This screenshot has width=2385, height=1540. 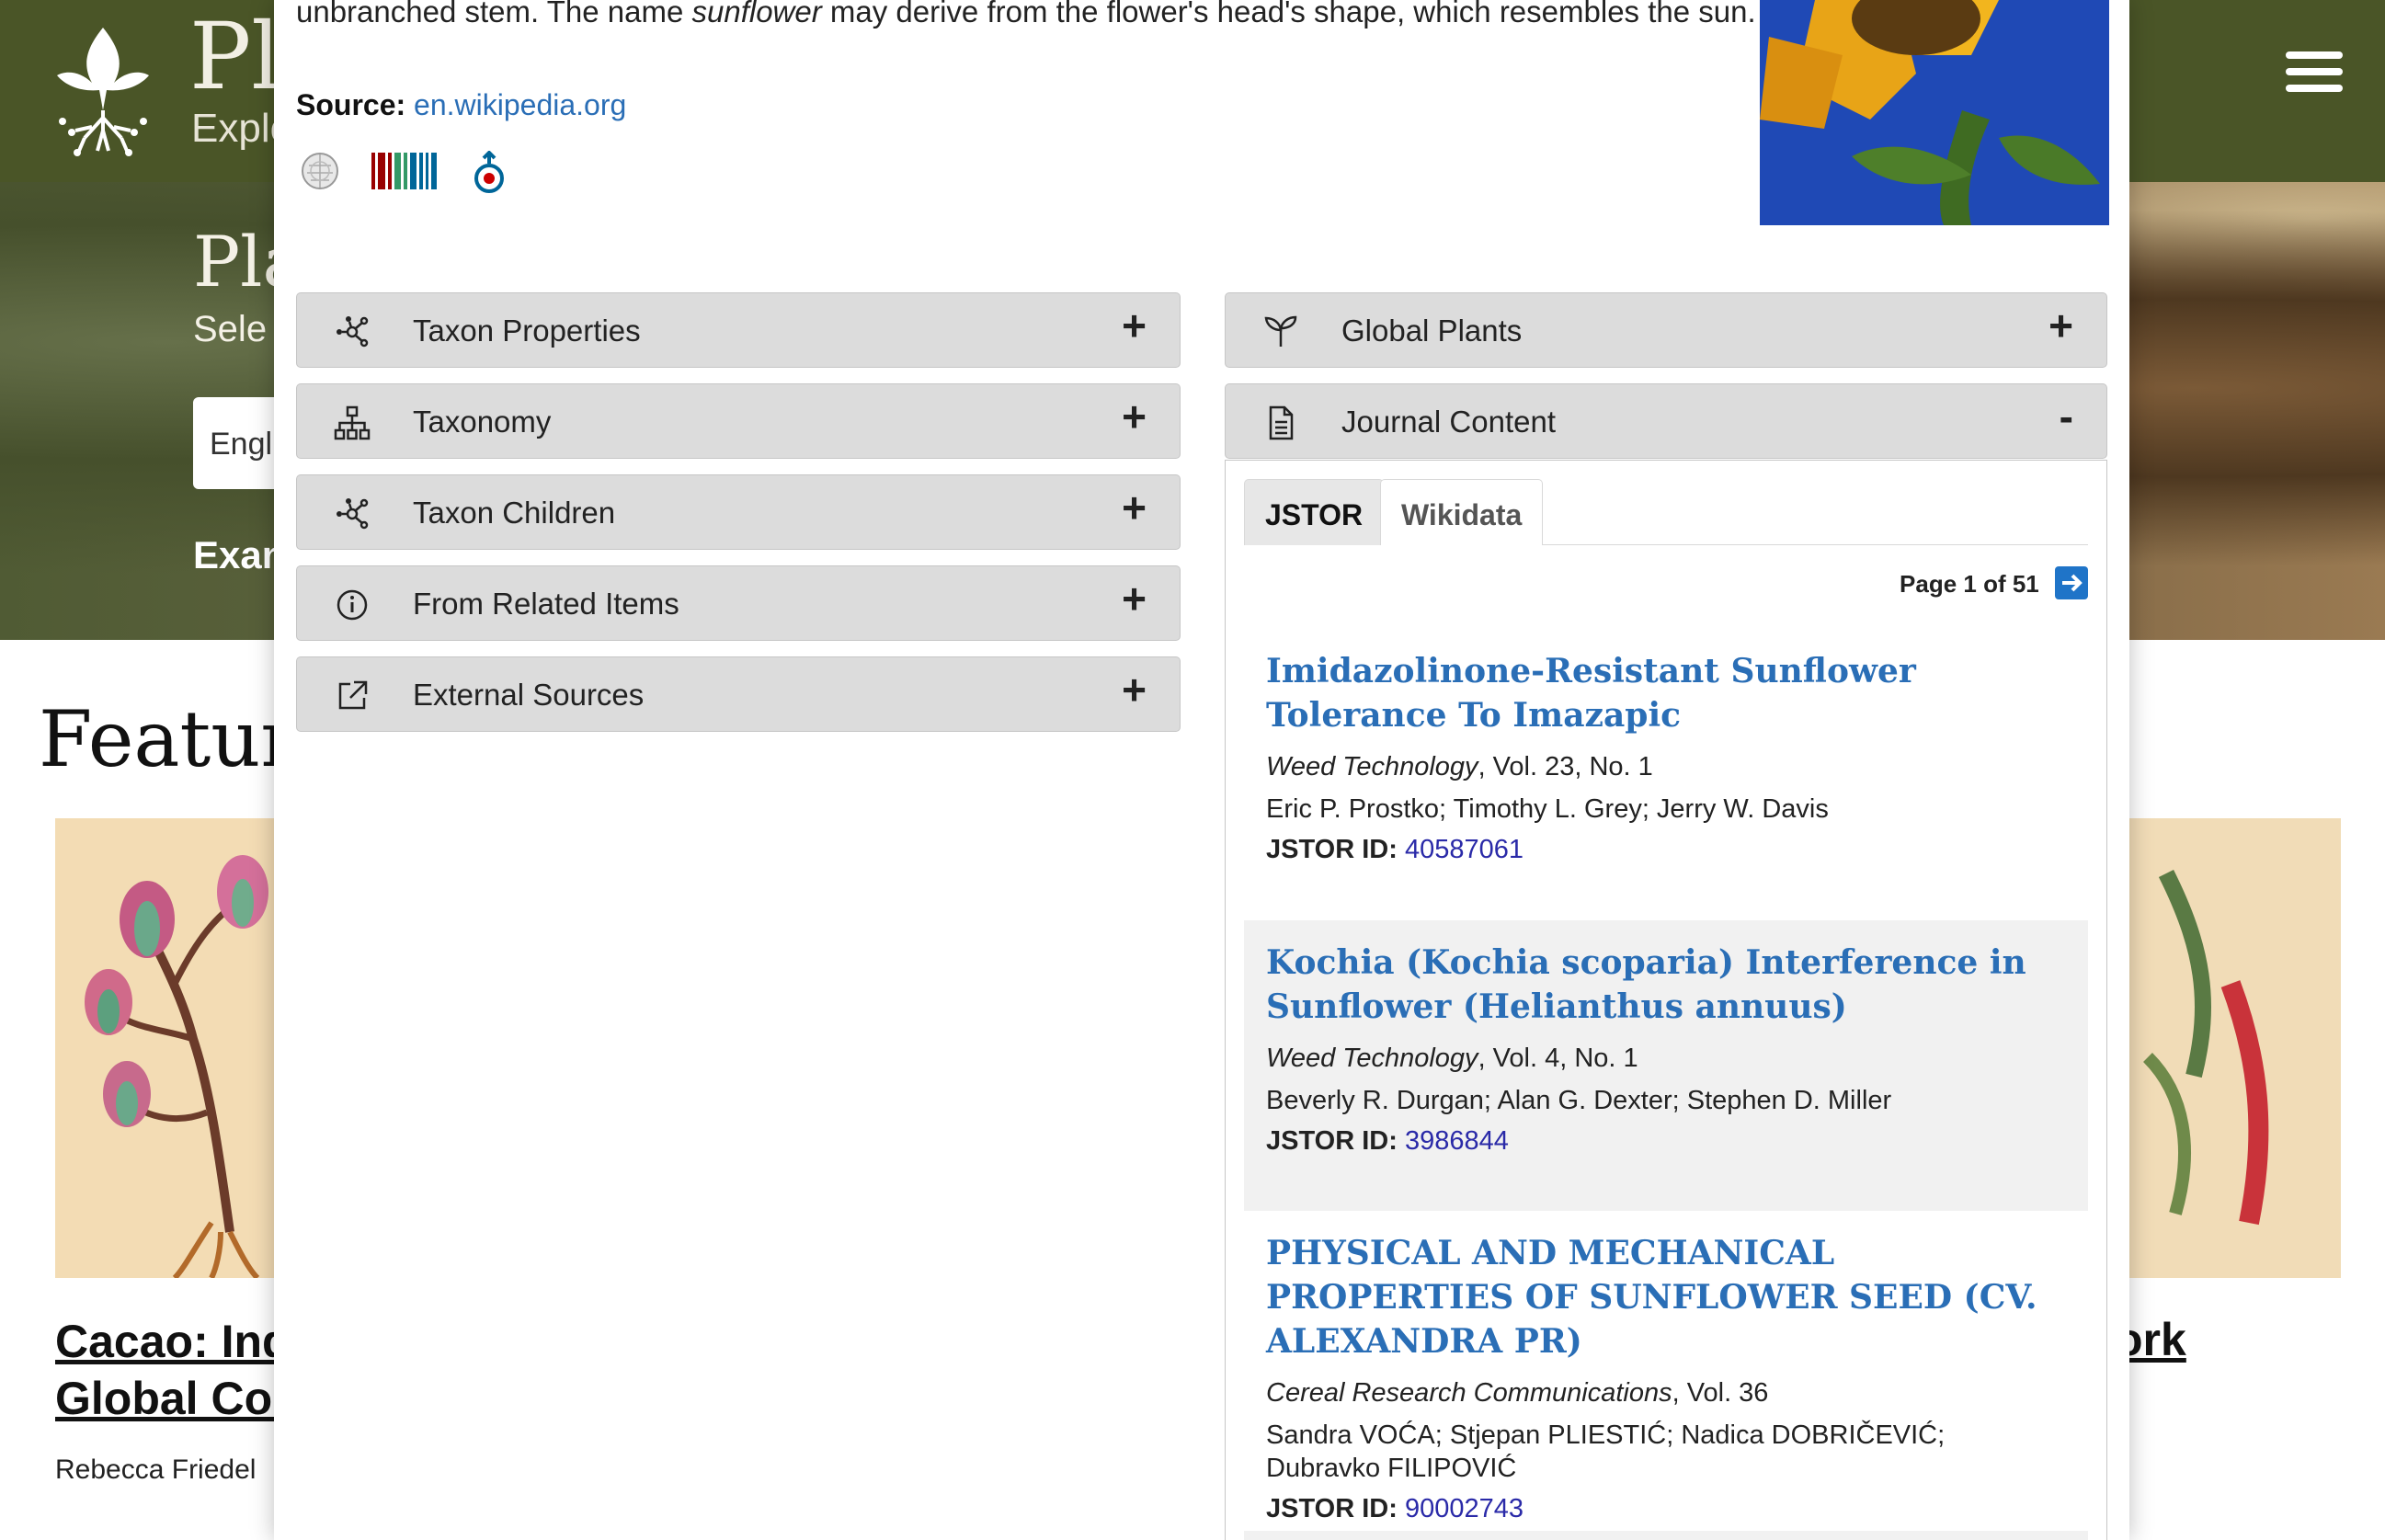 What do you see at coordinates (546, 604) in the screenshot?
I see `accordion-label: From Related Items` at bounding box center [546, 604].